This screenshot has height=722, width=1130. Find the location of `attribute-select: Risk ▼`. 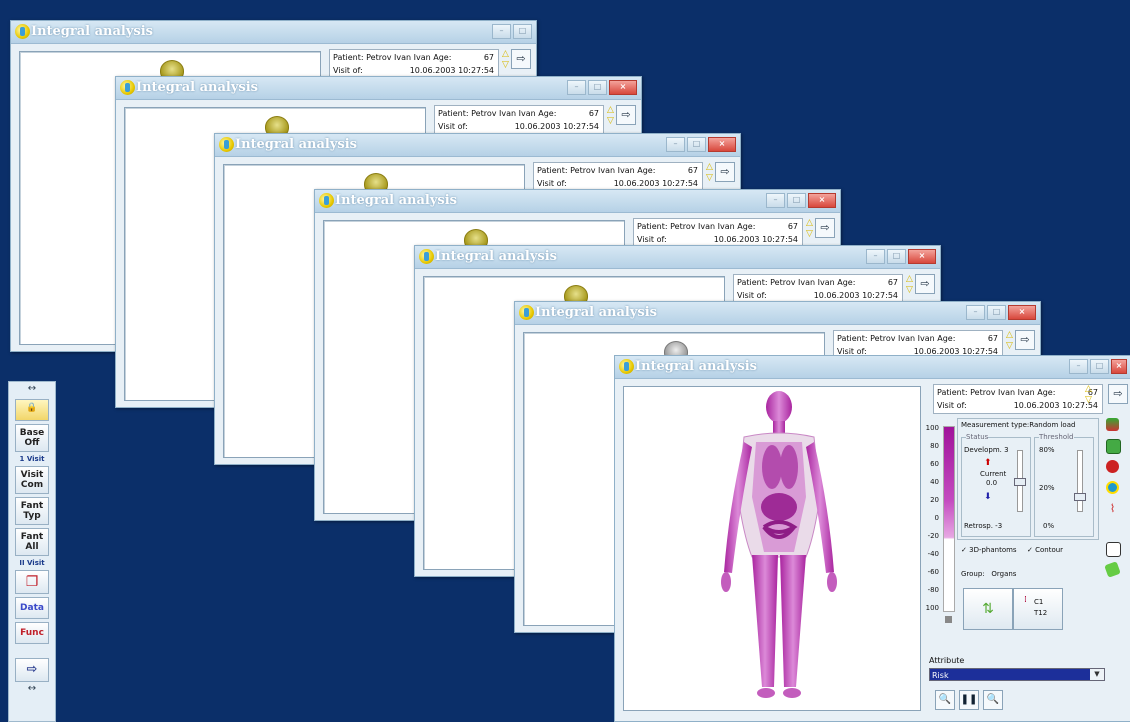

attribute-select: Risk ▼ is located at coordinates (1017, 674).